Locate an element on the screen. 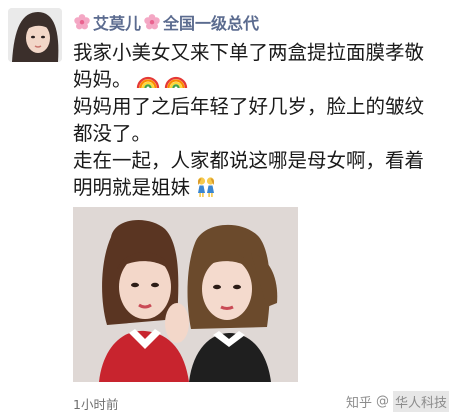 The image size is (454, 419). watermark-author: 华人科技 is located at coordinates (421, 401).